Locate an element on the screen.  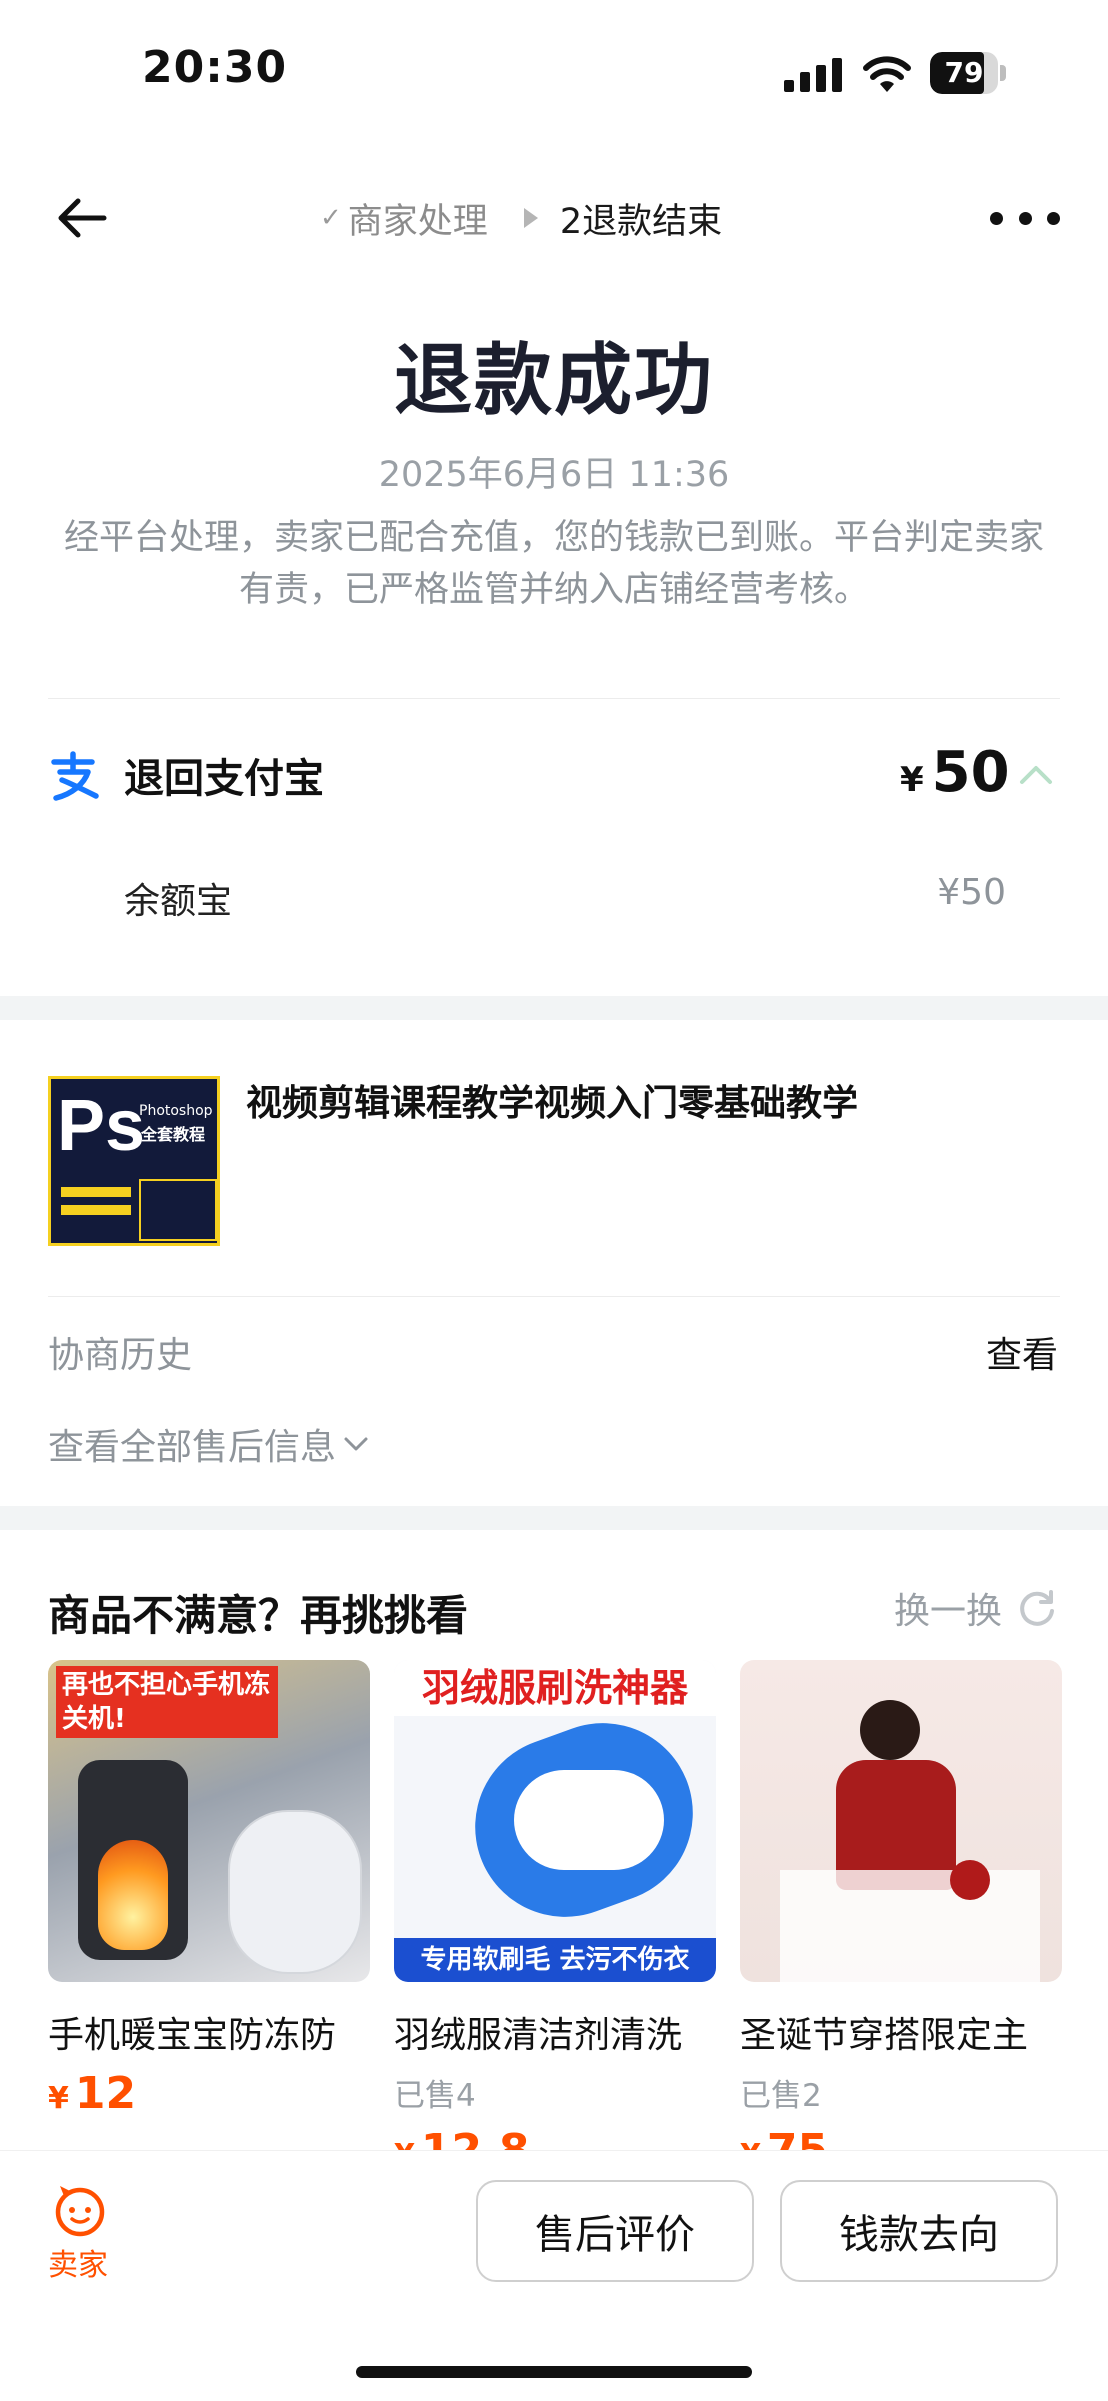
product-name: 圣诞节穿搭限定主 is located at coordinates (884, 2035).